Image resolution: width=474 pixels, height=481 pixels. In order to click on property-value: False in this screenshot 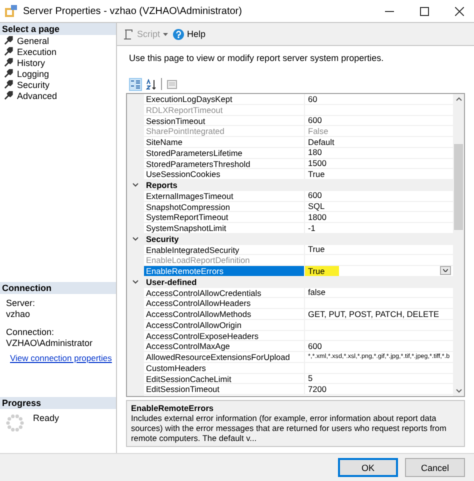, I will do `click(318, 131)`.